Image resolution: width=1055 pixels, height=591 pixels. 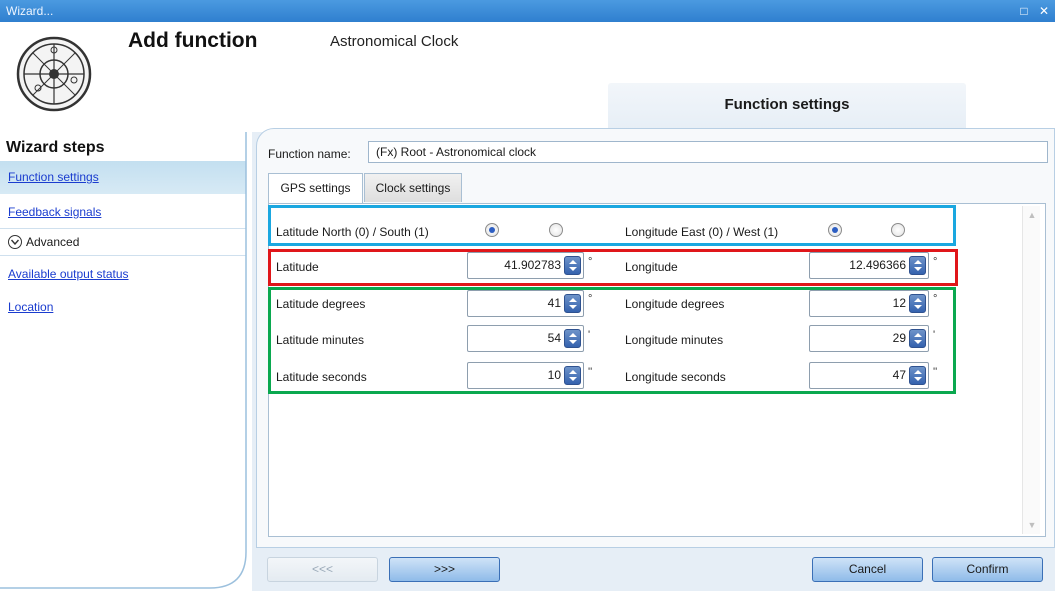 I want to click on longitude-seconds-label: Longitude seconds, so click(x=675, y=377).